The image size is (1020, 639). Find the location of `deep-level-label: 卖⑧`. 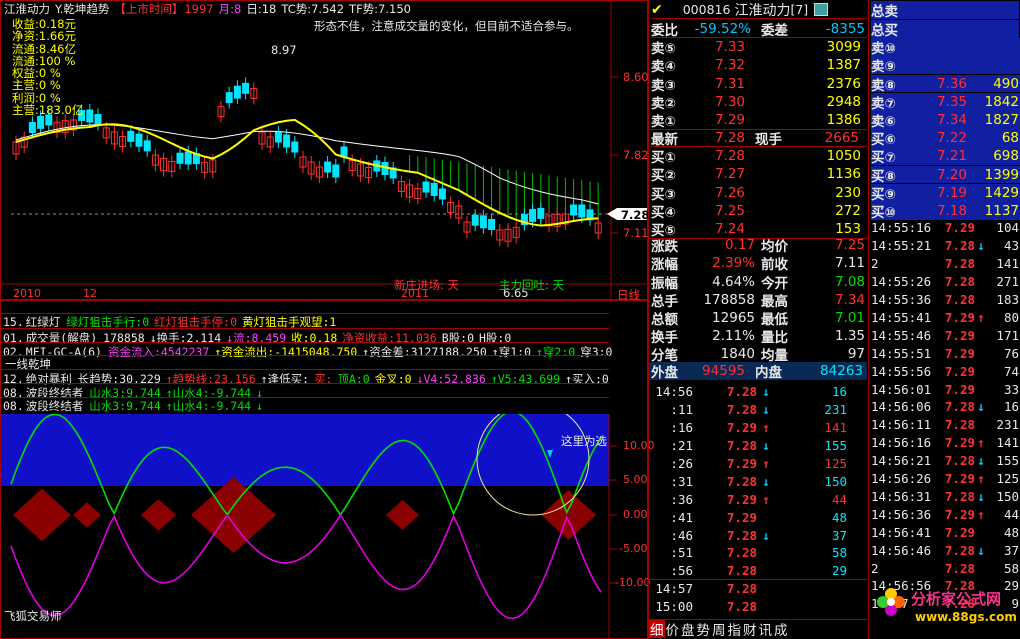

deep-level-label: 卖⑧ is located at coordinates (883, 85).